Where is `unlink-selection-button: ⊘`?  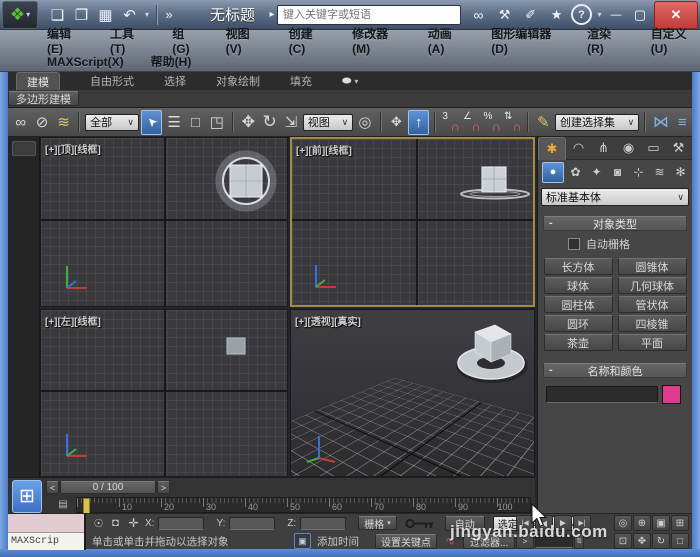 unlink-selection-button: ⊘ is located at coordinates (41, 122).